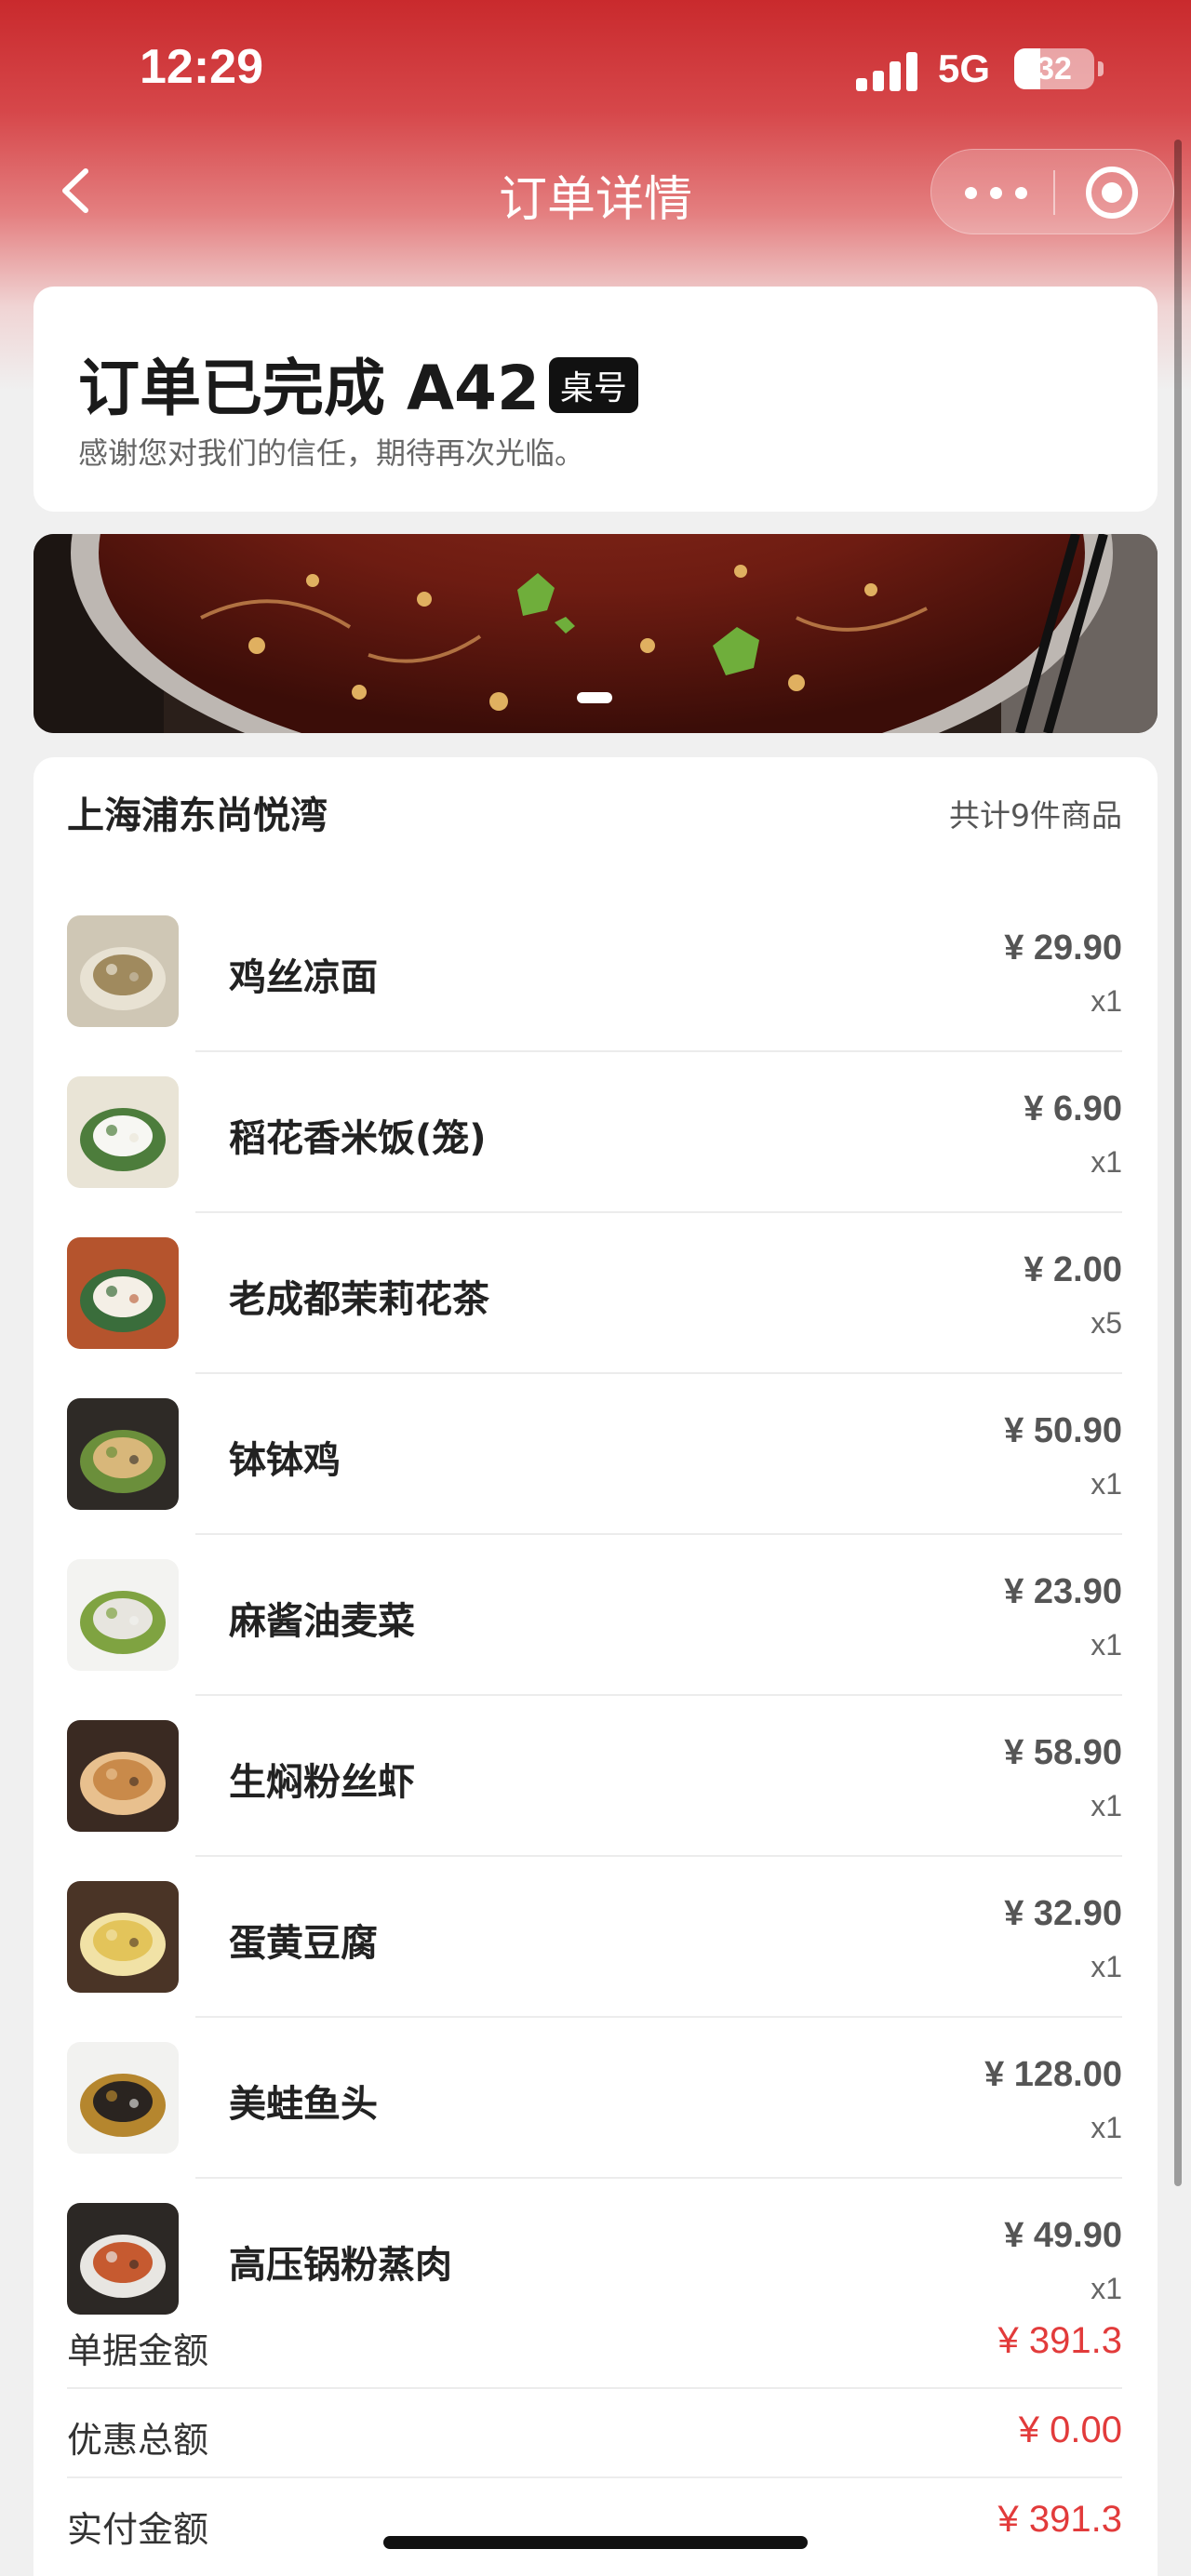  I want to click on dish-name: 美蛙鱼头, so click(303, 2104).